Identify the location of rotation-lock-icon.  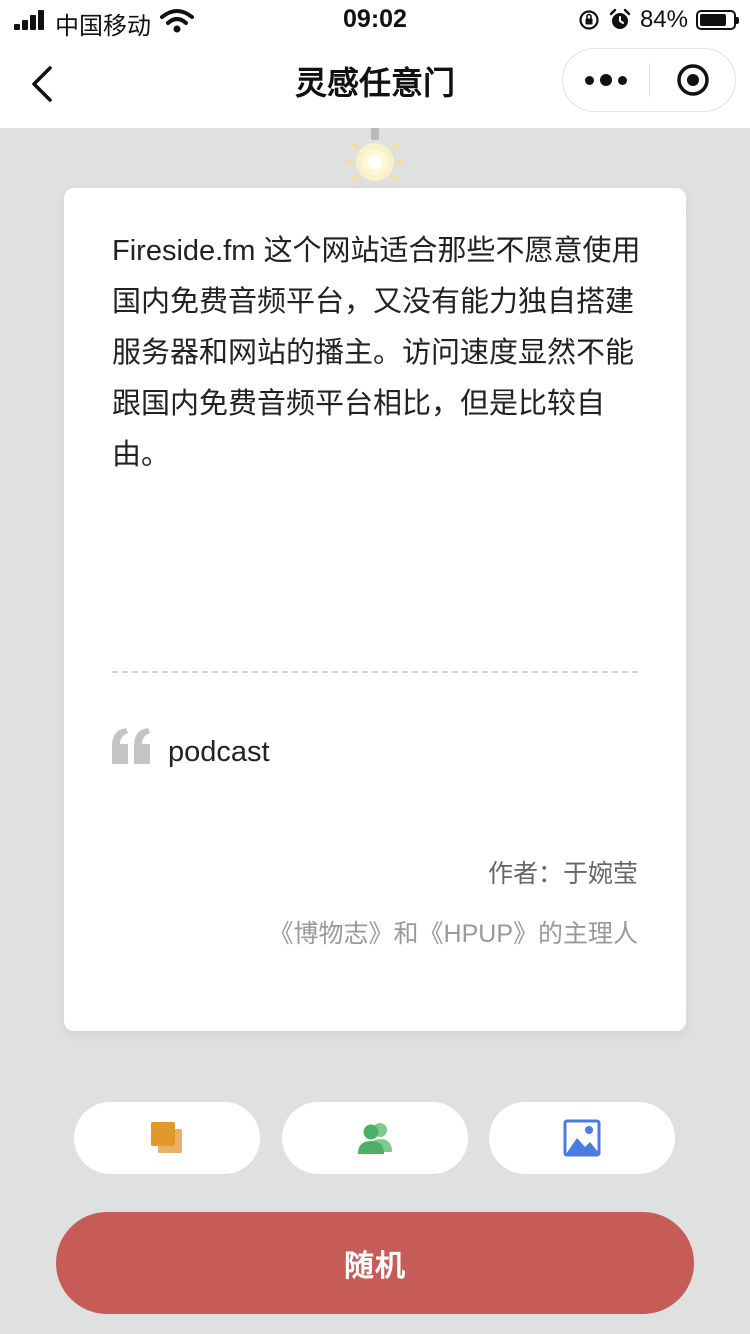
(589, 20).